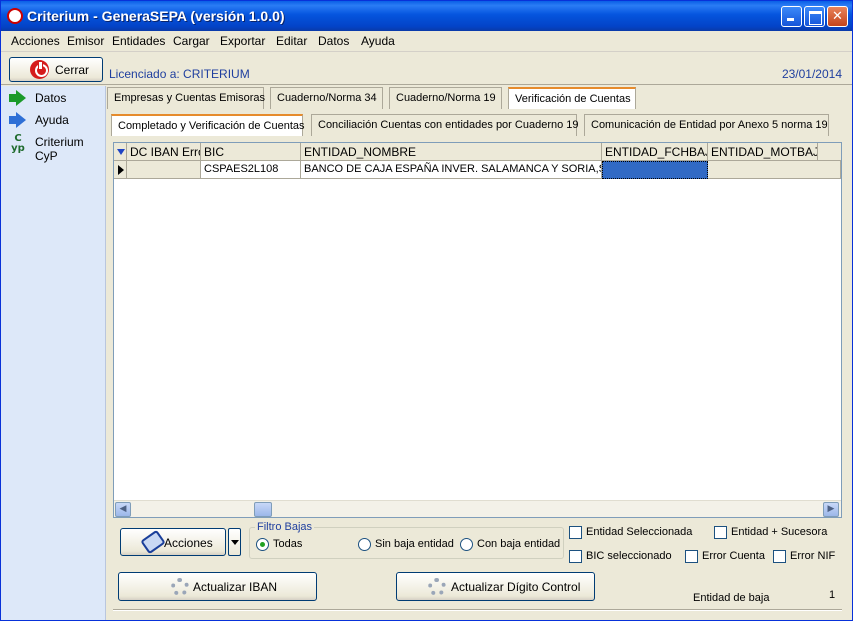 The height and width of the screenshot is (621, 853). I want to click on status-count: 1, so click(832, 595).